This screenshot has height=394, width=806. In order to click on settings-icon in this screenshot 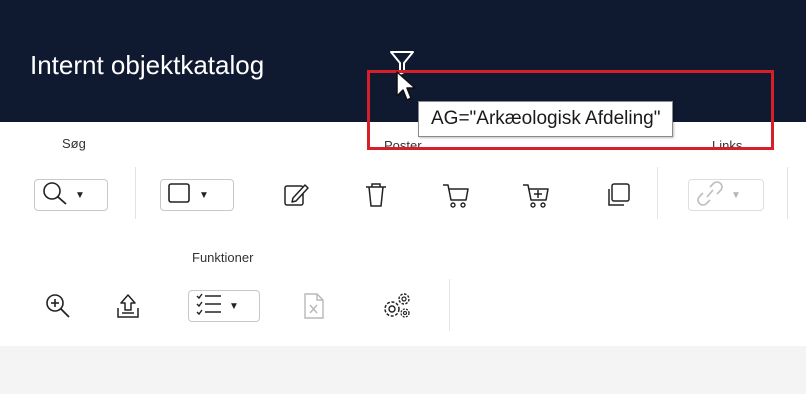, I will do `click(396, 306)`.